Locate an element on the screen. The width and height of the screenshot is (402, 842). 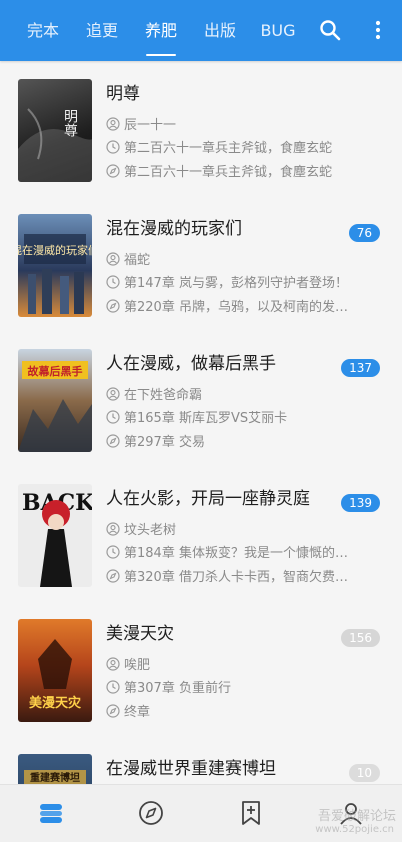
author-name: 福蛇 is located at coordinates (137, 260).